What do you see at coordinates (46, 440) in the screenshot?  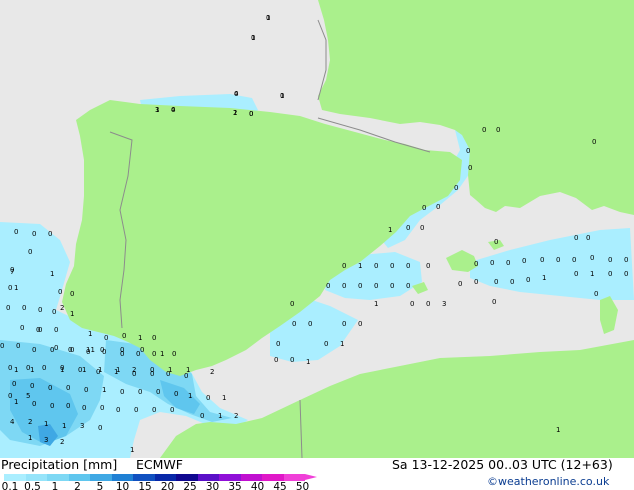 I see `precip-value-label: 3` at bounding box center [46, 440].